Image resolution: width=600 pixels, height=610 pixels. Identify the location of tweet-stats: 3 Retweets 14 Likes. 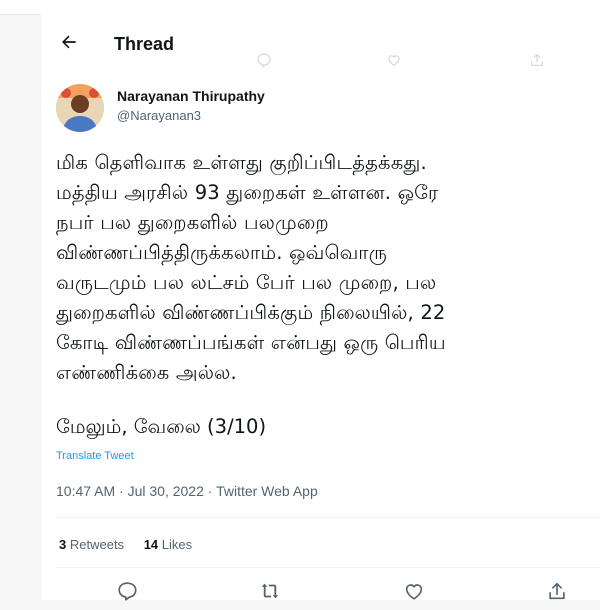
(133, 544).